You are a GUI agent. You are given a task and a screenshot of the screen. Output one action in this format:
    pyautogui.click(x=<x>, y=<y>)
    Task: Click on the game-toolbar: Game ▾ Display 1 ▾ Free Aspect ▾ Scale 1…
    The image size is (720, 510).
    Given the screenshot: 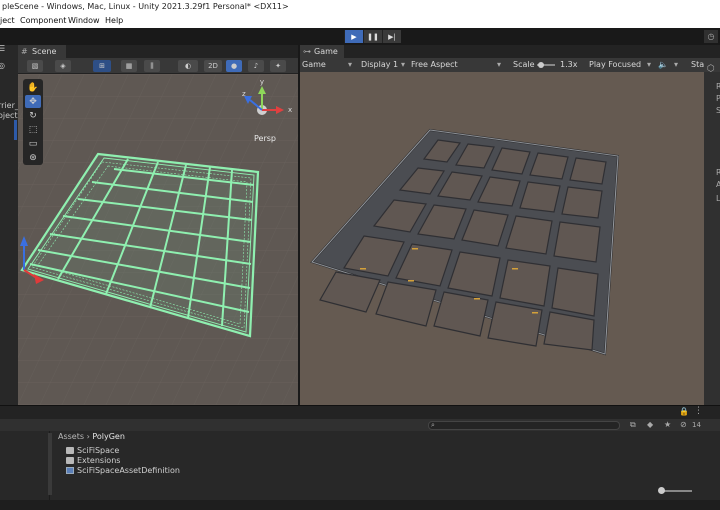 What is the action you would take?
    pyautogui.click(x=510, y=65)
    